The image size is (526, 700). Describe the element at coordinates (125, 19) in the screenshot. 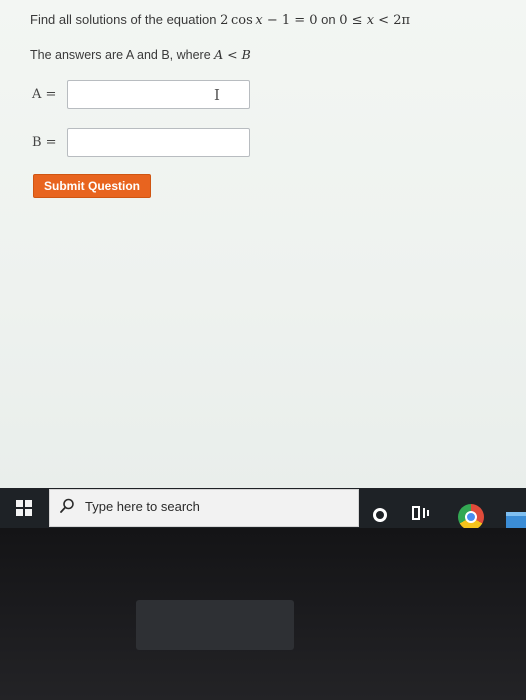

I see `question-prefix: Find all solutions of the equation` at that location.